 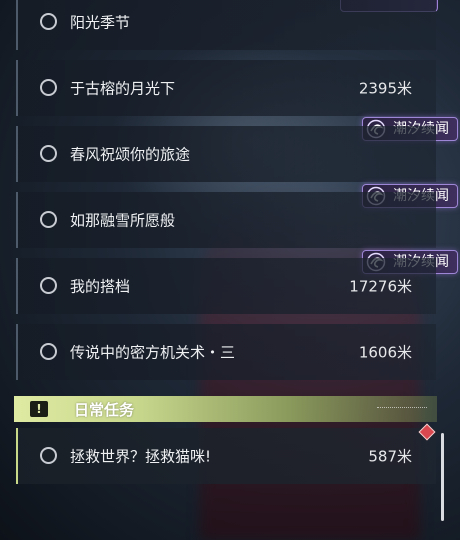 What do you see at coordinates (385, 88) in the screenshot?
I see `quest-distance: 2395米` at bounding box center [385, 88].